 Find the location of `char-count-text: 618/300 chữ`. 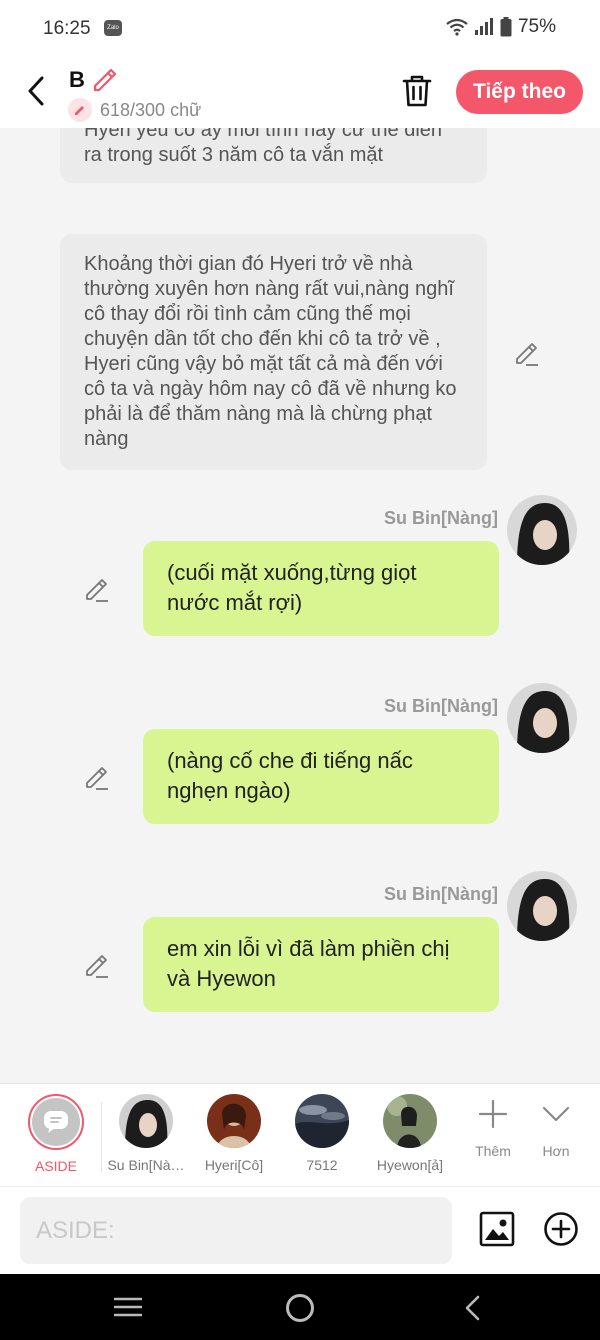

char-count-text: 618/300 chữ is located at coordinates (151, 109).